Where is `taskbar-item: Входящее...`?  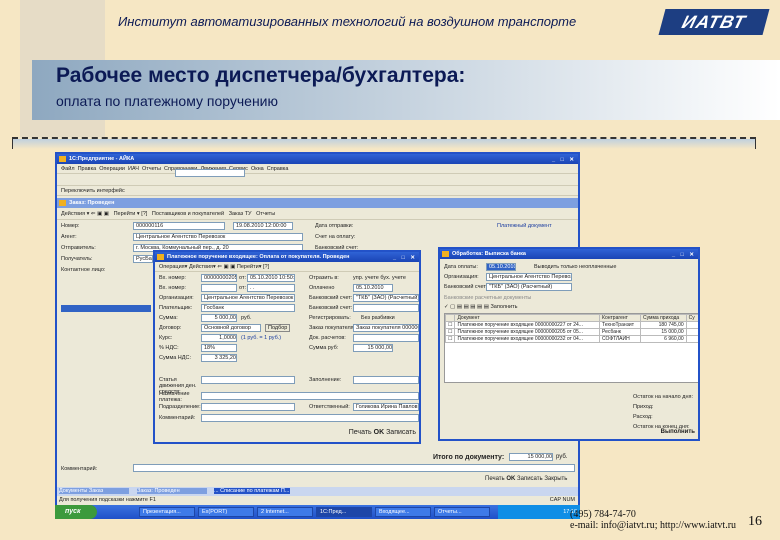
taskbar-item: Входящее... is located at coordinates (403, 512).